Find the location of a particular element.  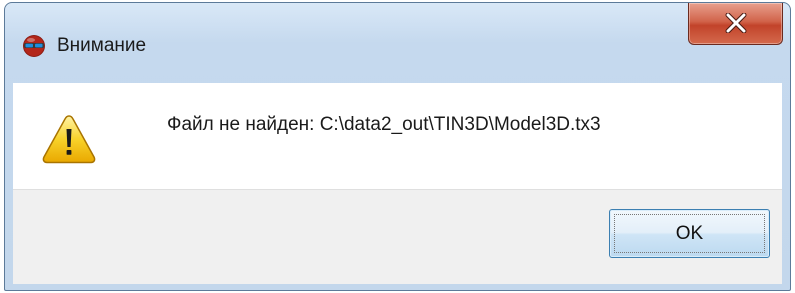

ok-button-label: OK is located at coordinates (689, 233).